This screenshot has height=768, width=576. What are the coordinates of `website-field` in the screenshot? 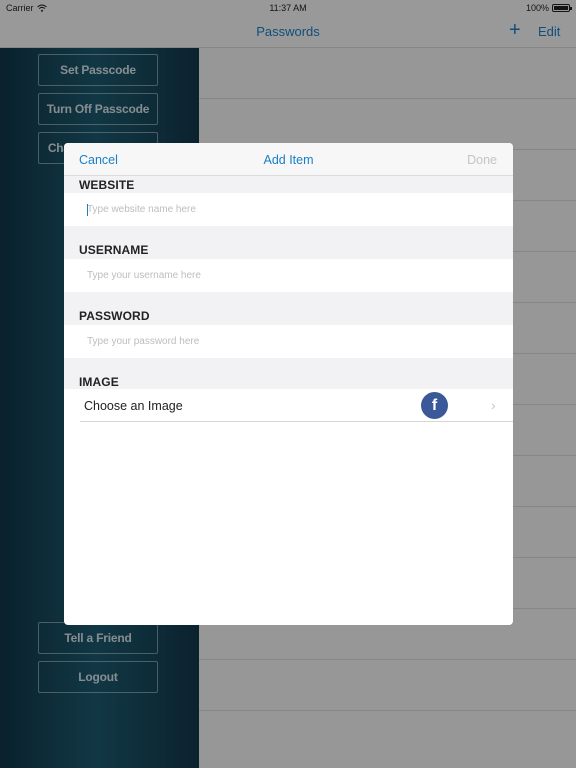 It's located at (288, 209).